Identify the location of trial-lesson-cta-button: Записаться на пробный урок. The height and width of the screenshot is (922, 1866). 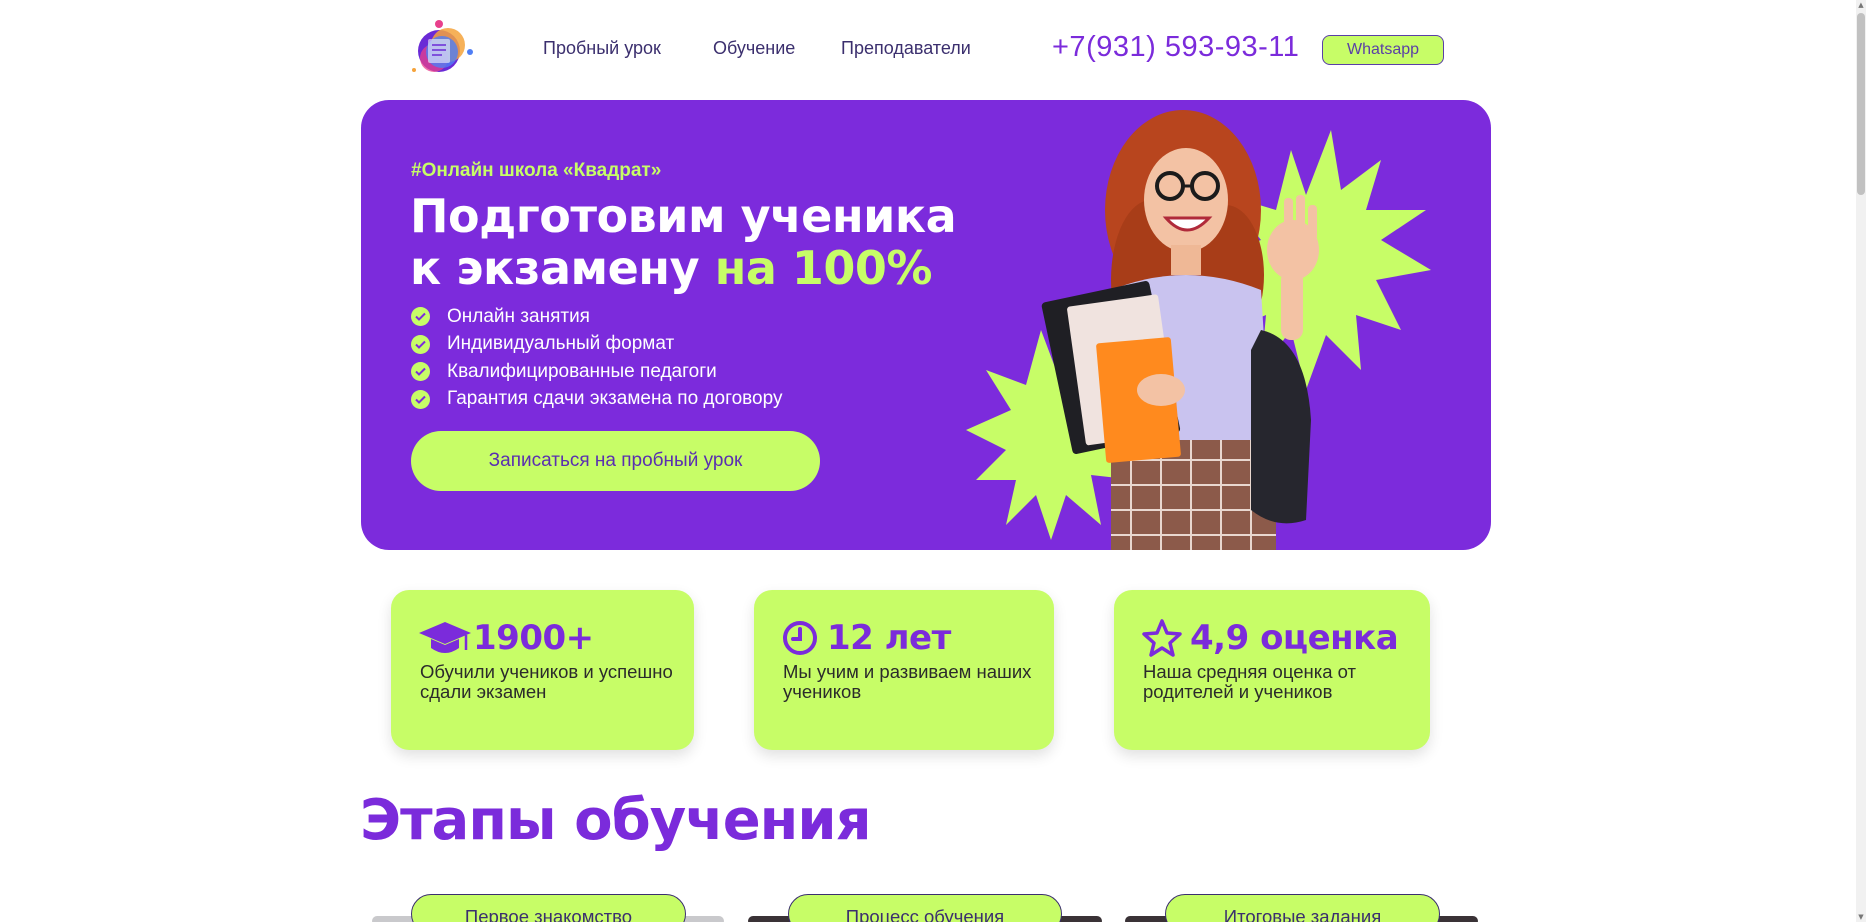
(615, 461).